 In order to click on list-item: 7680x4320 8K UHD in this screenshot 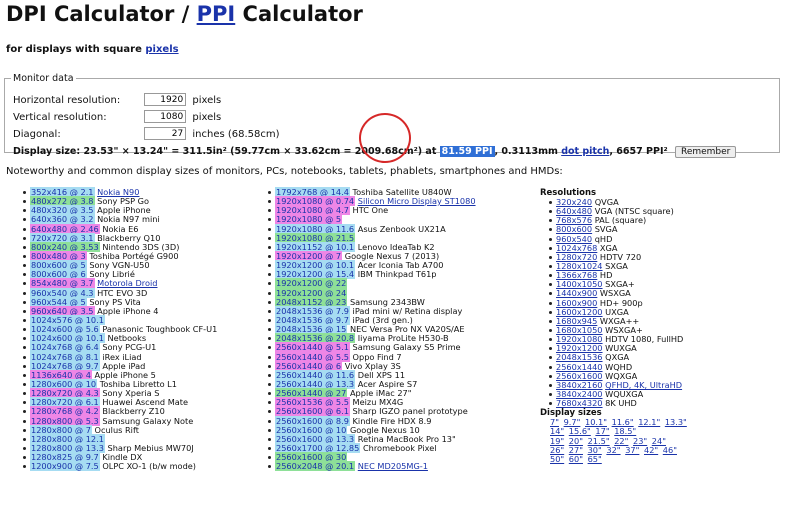, I will do `click(614, 403)`.